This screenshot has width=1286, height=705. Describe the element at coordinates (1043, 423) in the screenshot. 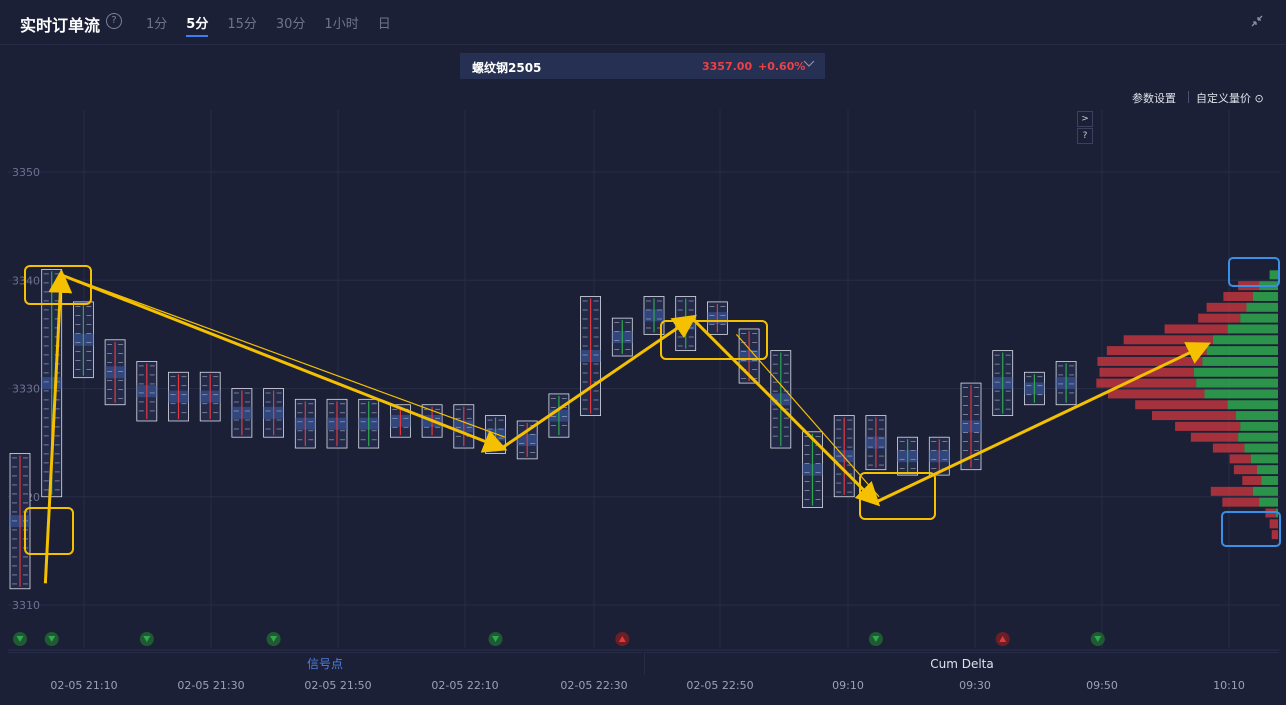

I see `trend-arrow` at that location.